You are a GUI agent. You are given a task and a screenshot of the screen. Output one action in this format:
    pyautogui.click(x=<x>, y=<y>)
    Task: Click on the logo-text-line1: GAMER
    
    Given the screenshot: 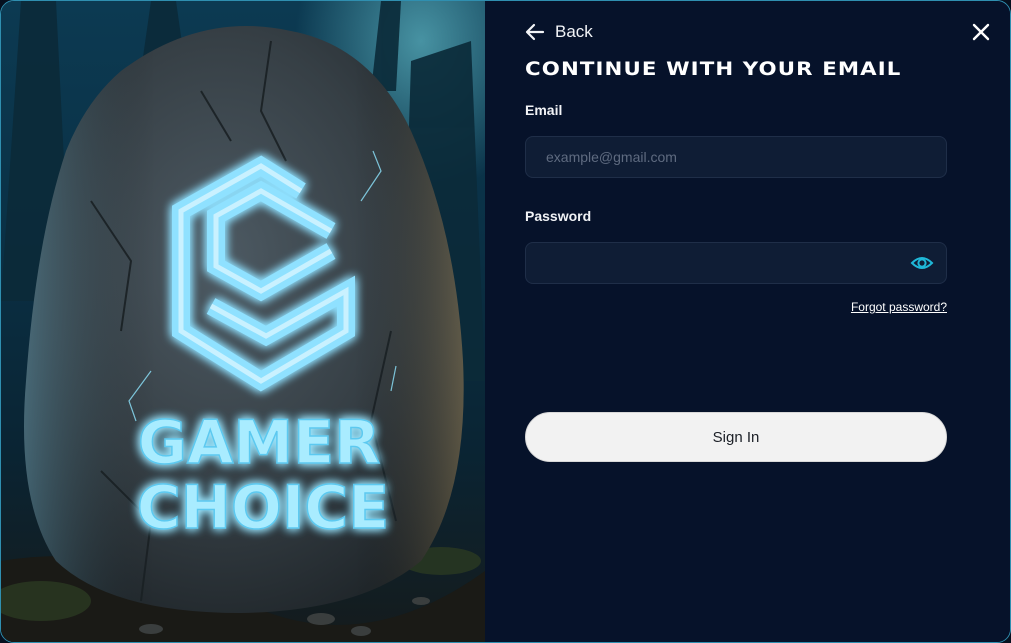 What is the action you would take?
    pyautogui.click(x=259, y=443)
    